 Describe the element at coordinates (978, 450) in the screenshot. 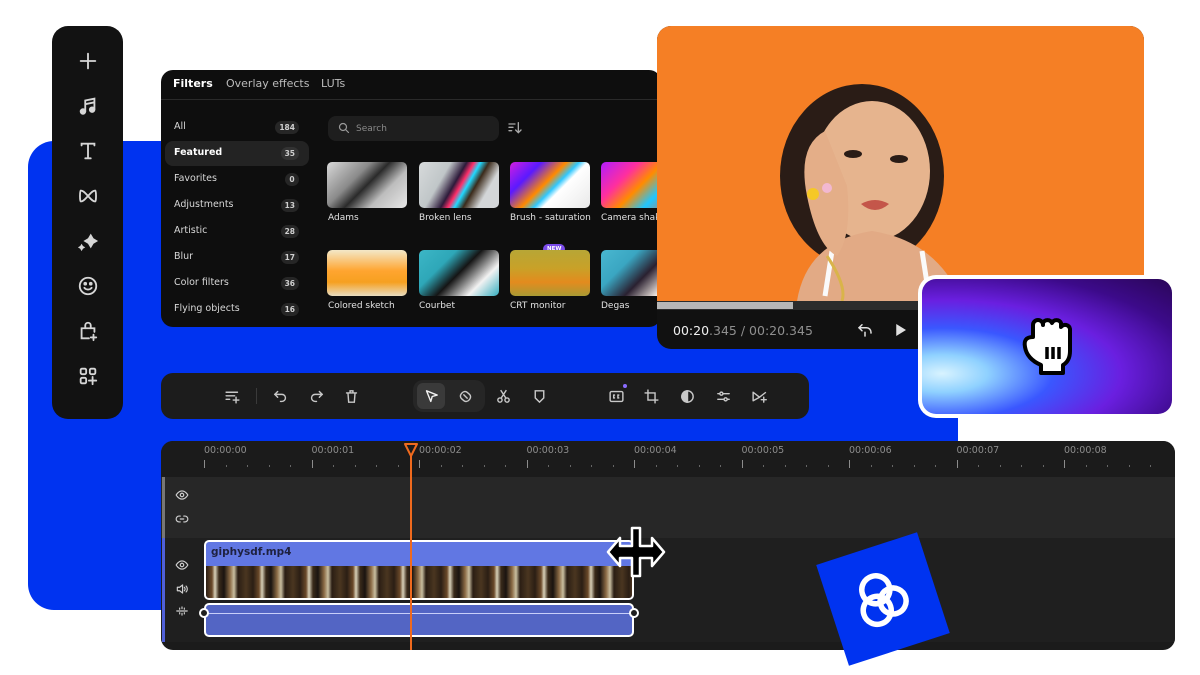

I see `ruler-tick-label: 00:00:07` at that location.